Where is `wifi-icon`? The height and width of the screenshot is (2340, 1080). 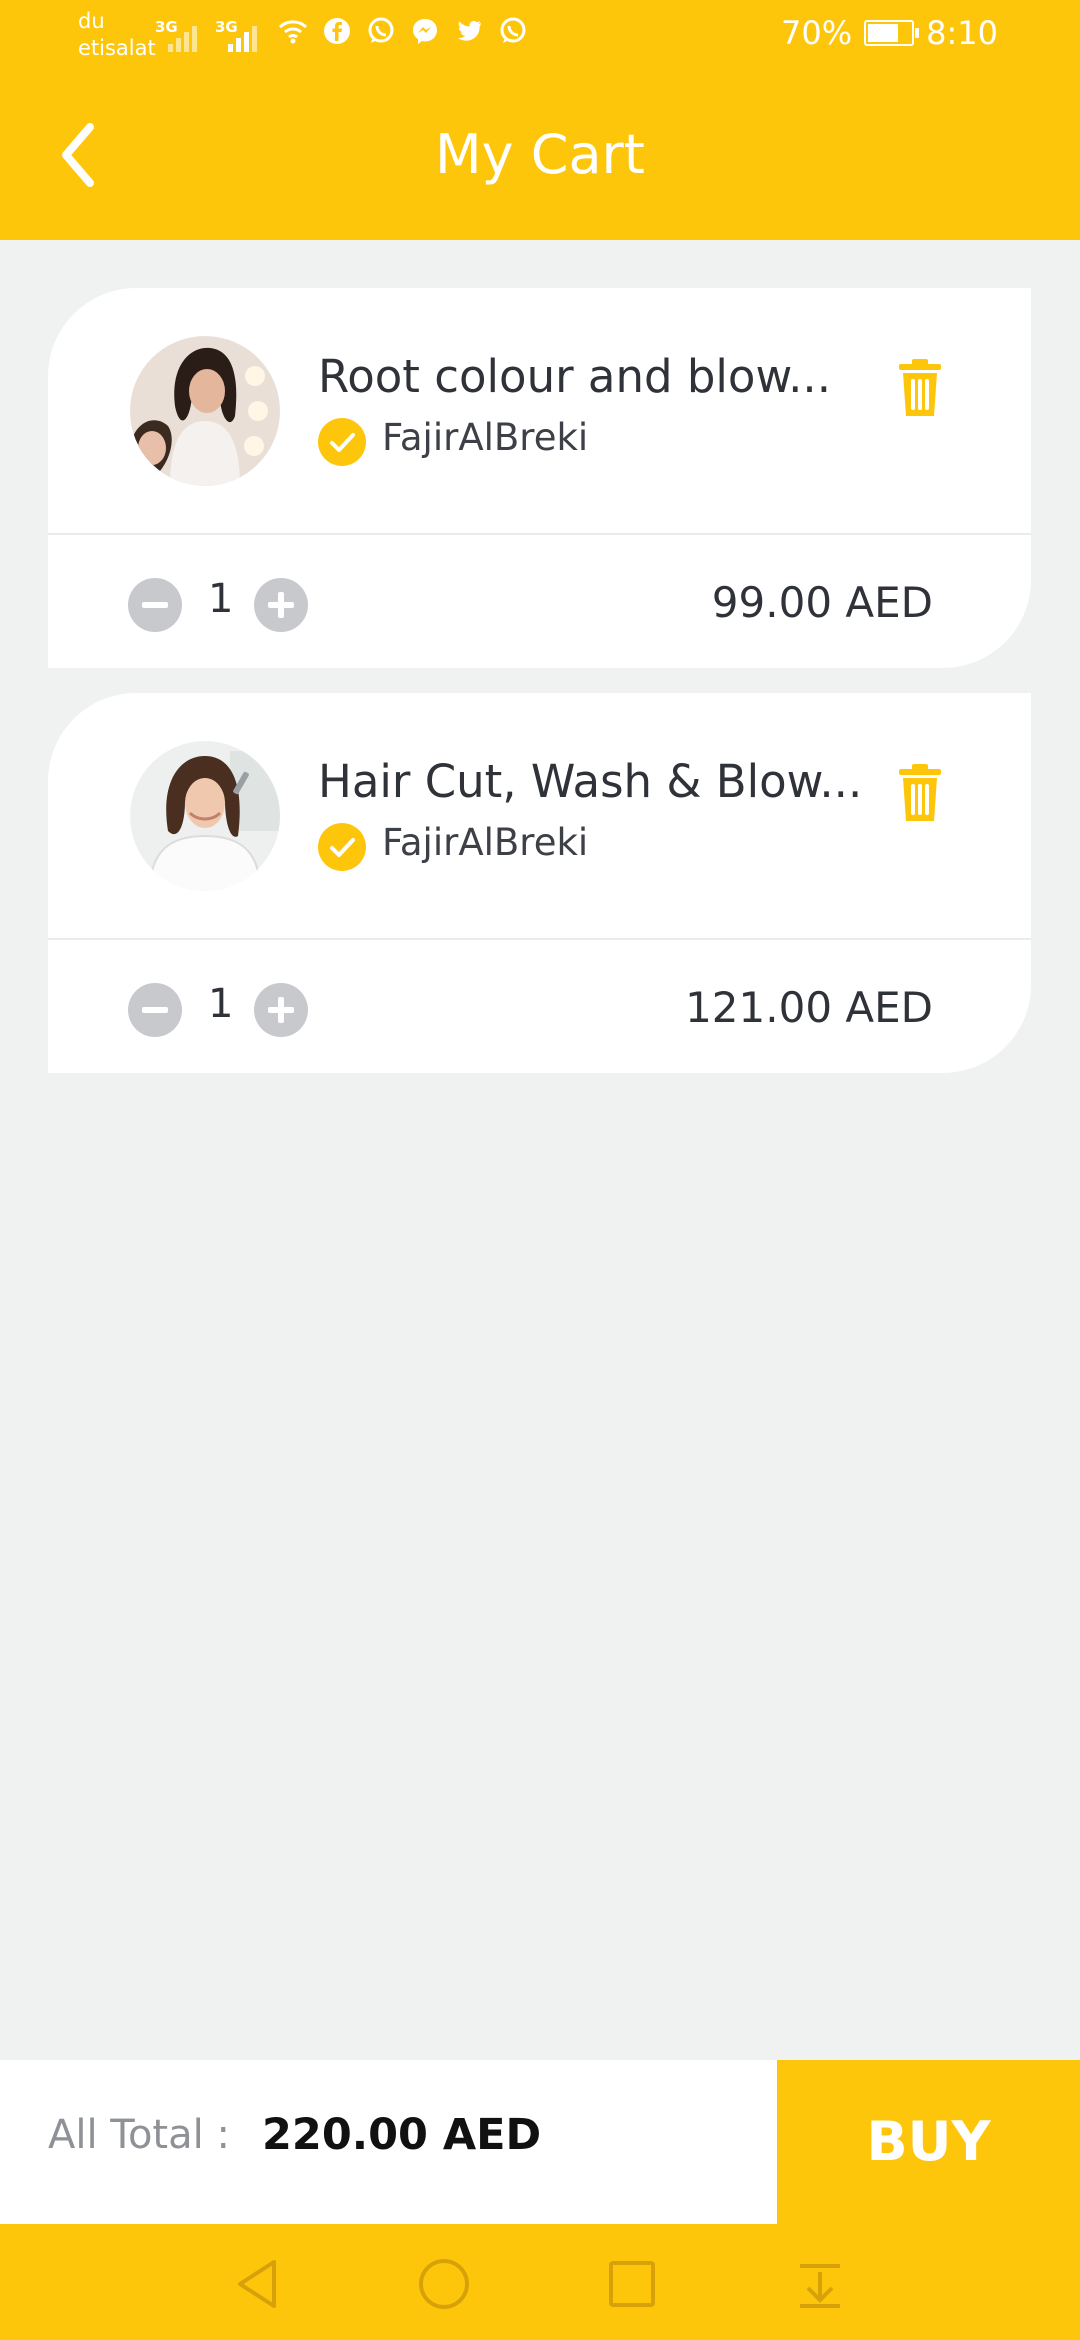 wifi-icon is located at coordinates (293, 31).